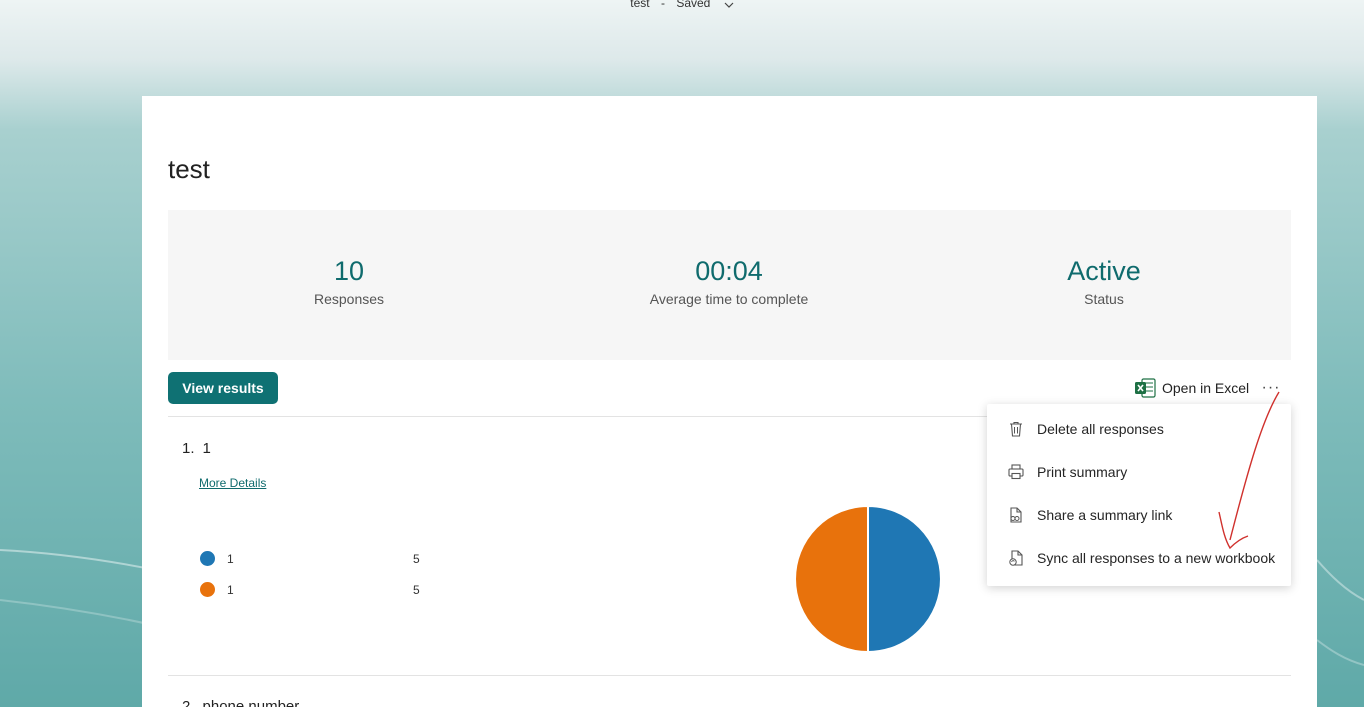 This screenshot has width=1364, height=707. What do you see at coordinates (729, 271) in the screenshot?
I see `stat-value: 00:04` at bounding box center [729, 271].